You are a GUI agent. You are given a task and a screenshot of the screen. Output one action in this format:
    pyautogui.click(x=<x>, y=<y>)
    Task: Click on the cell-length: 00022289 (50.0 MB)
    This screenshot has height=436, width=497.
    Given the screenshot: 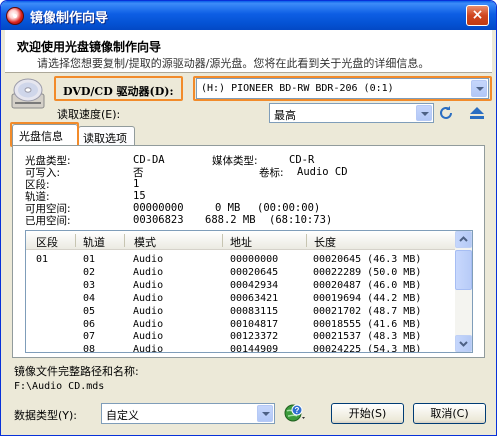 What is the action you would take?
    pyautogui.click(x=367, y=272)
    